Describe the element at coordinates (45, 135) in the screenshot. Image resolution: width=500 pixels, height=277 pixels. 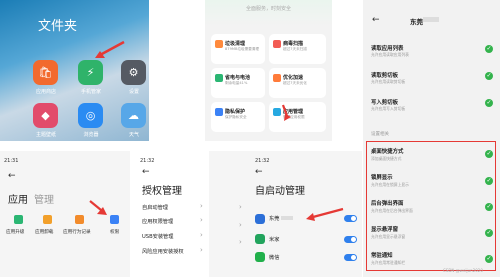
I see `app-label: 主题壁纸` at that location.